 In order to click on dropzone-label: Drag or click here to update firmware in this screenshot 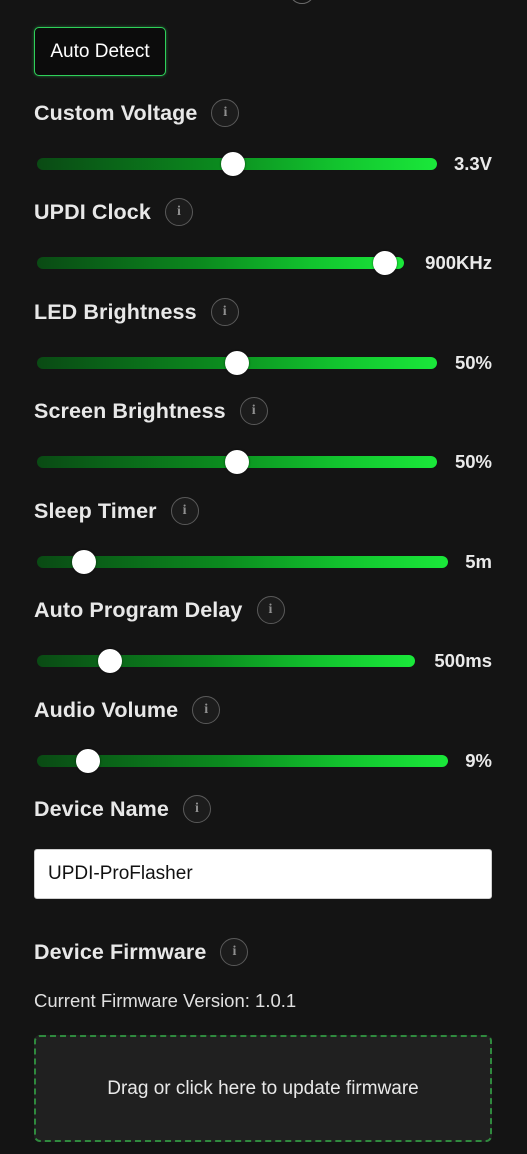, I will do `click(263, 1088)`.